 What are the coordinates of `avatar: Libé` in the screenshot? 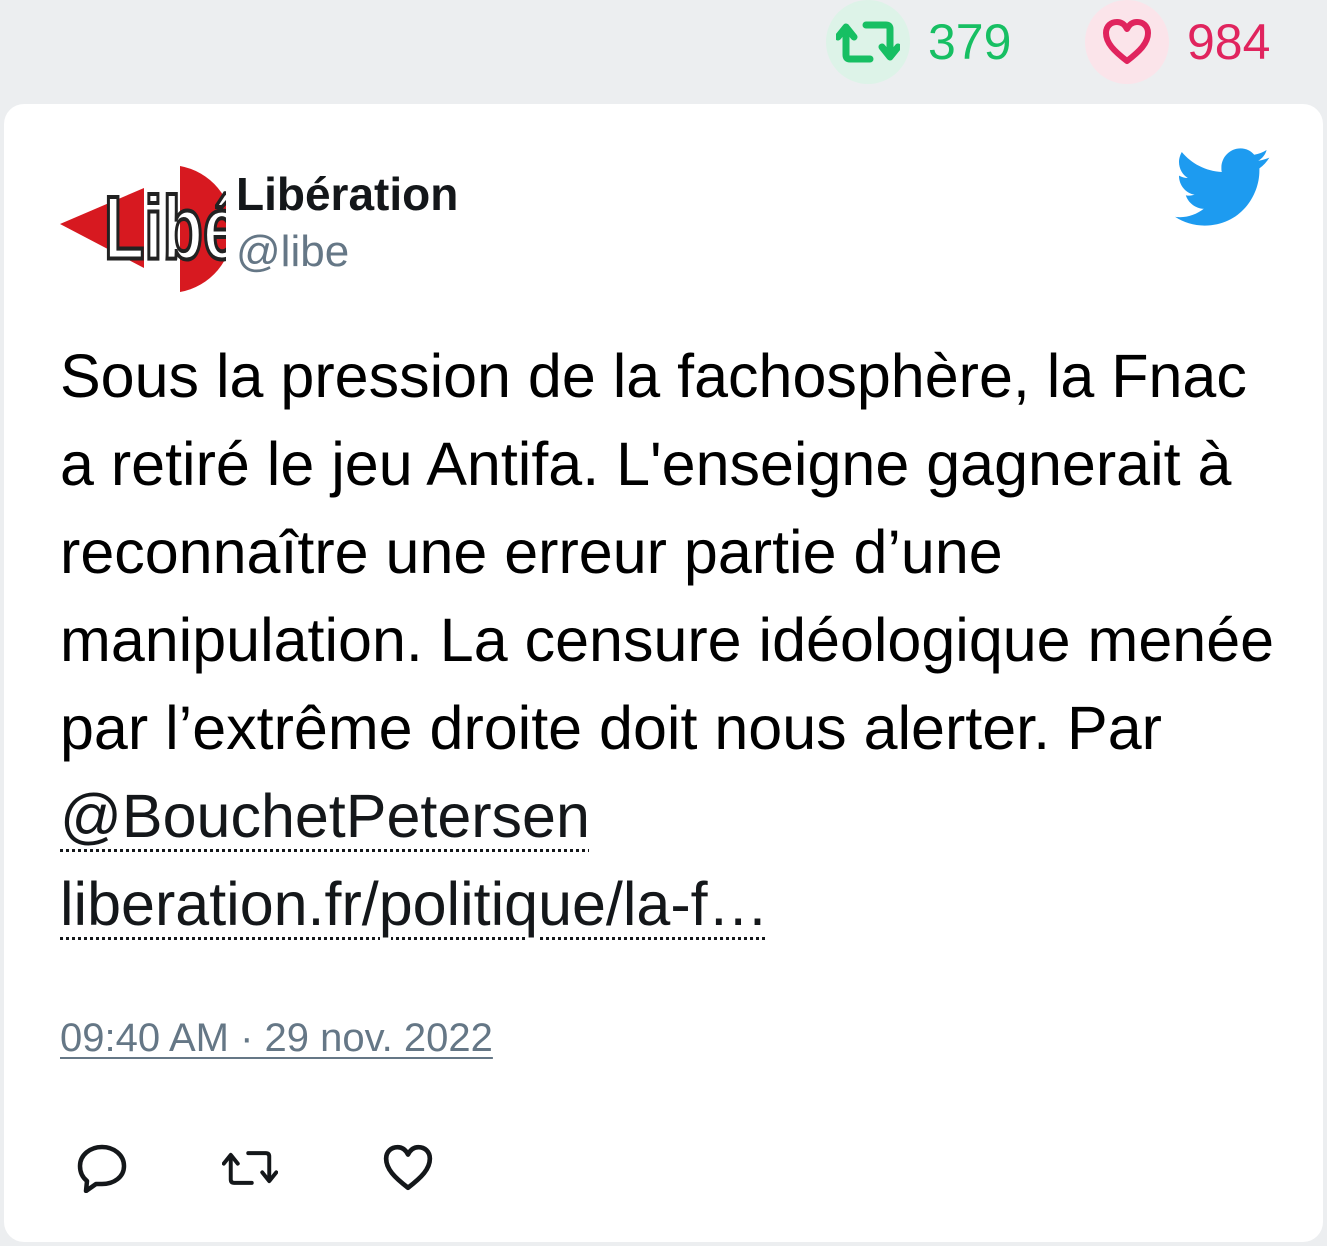 It's located at (150, 229).